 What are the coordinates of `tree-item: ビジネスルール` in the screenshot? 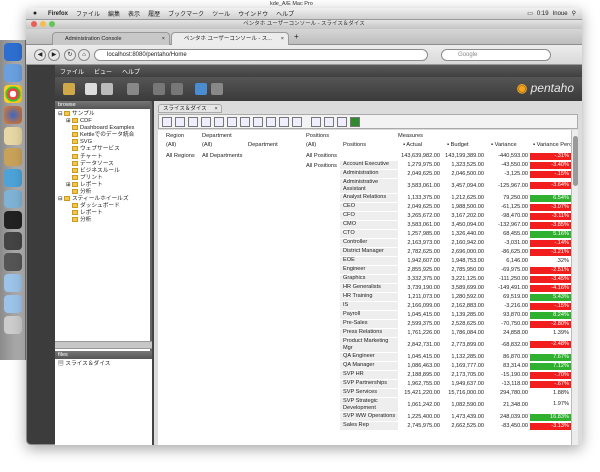 It's located at (104, 171).